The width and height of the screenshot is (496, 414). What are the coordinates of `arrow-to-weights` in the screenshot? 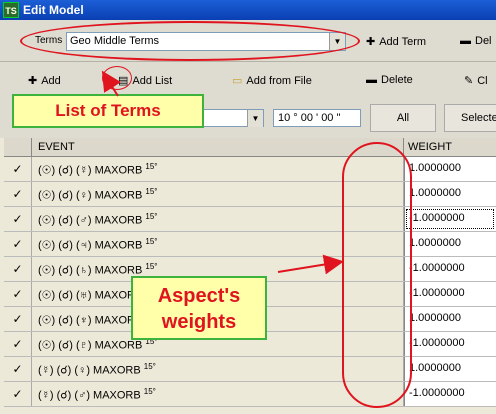 It's located at (310, 264).